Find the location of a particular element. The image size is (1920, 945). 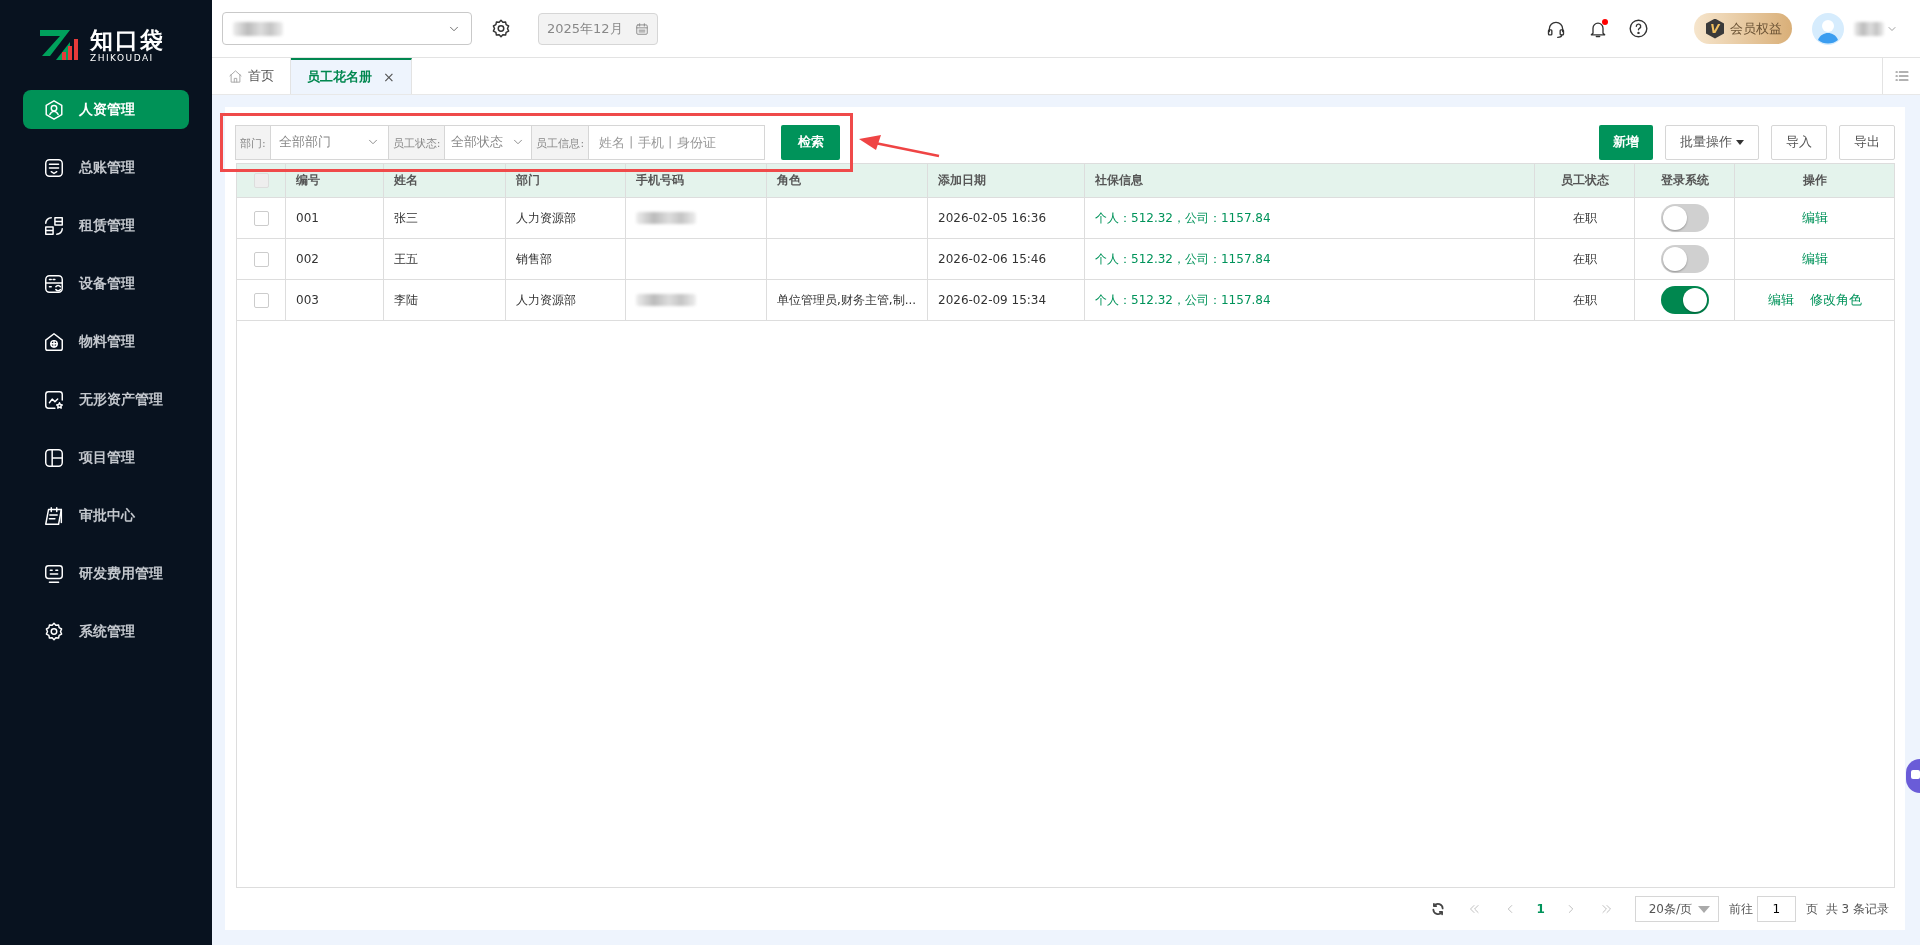

column-header: 社保信息 is located at coordinates (1310, 180).